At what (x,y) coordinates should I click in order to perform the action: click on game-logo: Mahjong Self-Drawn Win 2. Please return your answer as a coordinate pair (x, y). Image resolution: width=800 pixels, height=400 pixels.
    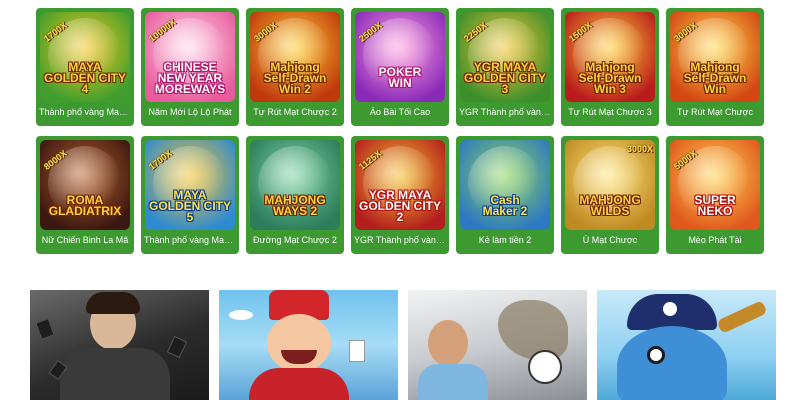
    Looking at the image, I should click on (295, 77).